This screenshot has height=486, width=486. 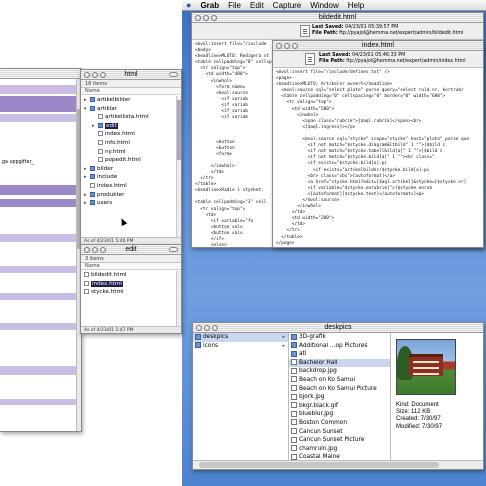 I want to click on browser-item: Additional ...op Pictures, so click(x=339, y=346).